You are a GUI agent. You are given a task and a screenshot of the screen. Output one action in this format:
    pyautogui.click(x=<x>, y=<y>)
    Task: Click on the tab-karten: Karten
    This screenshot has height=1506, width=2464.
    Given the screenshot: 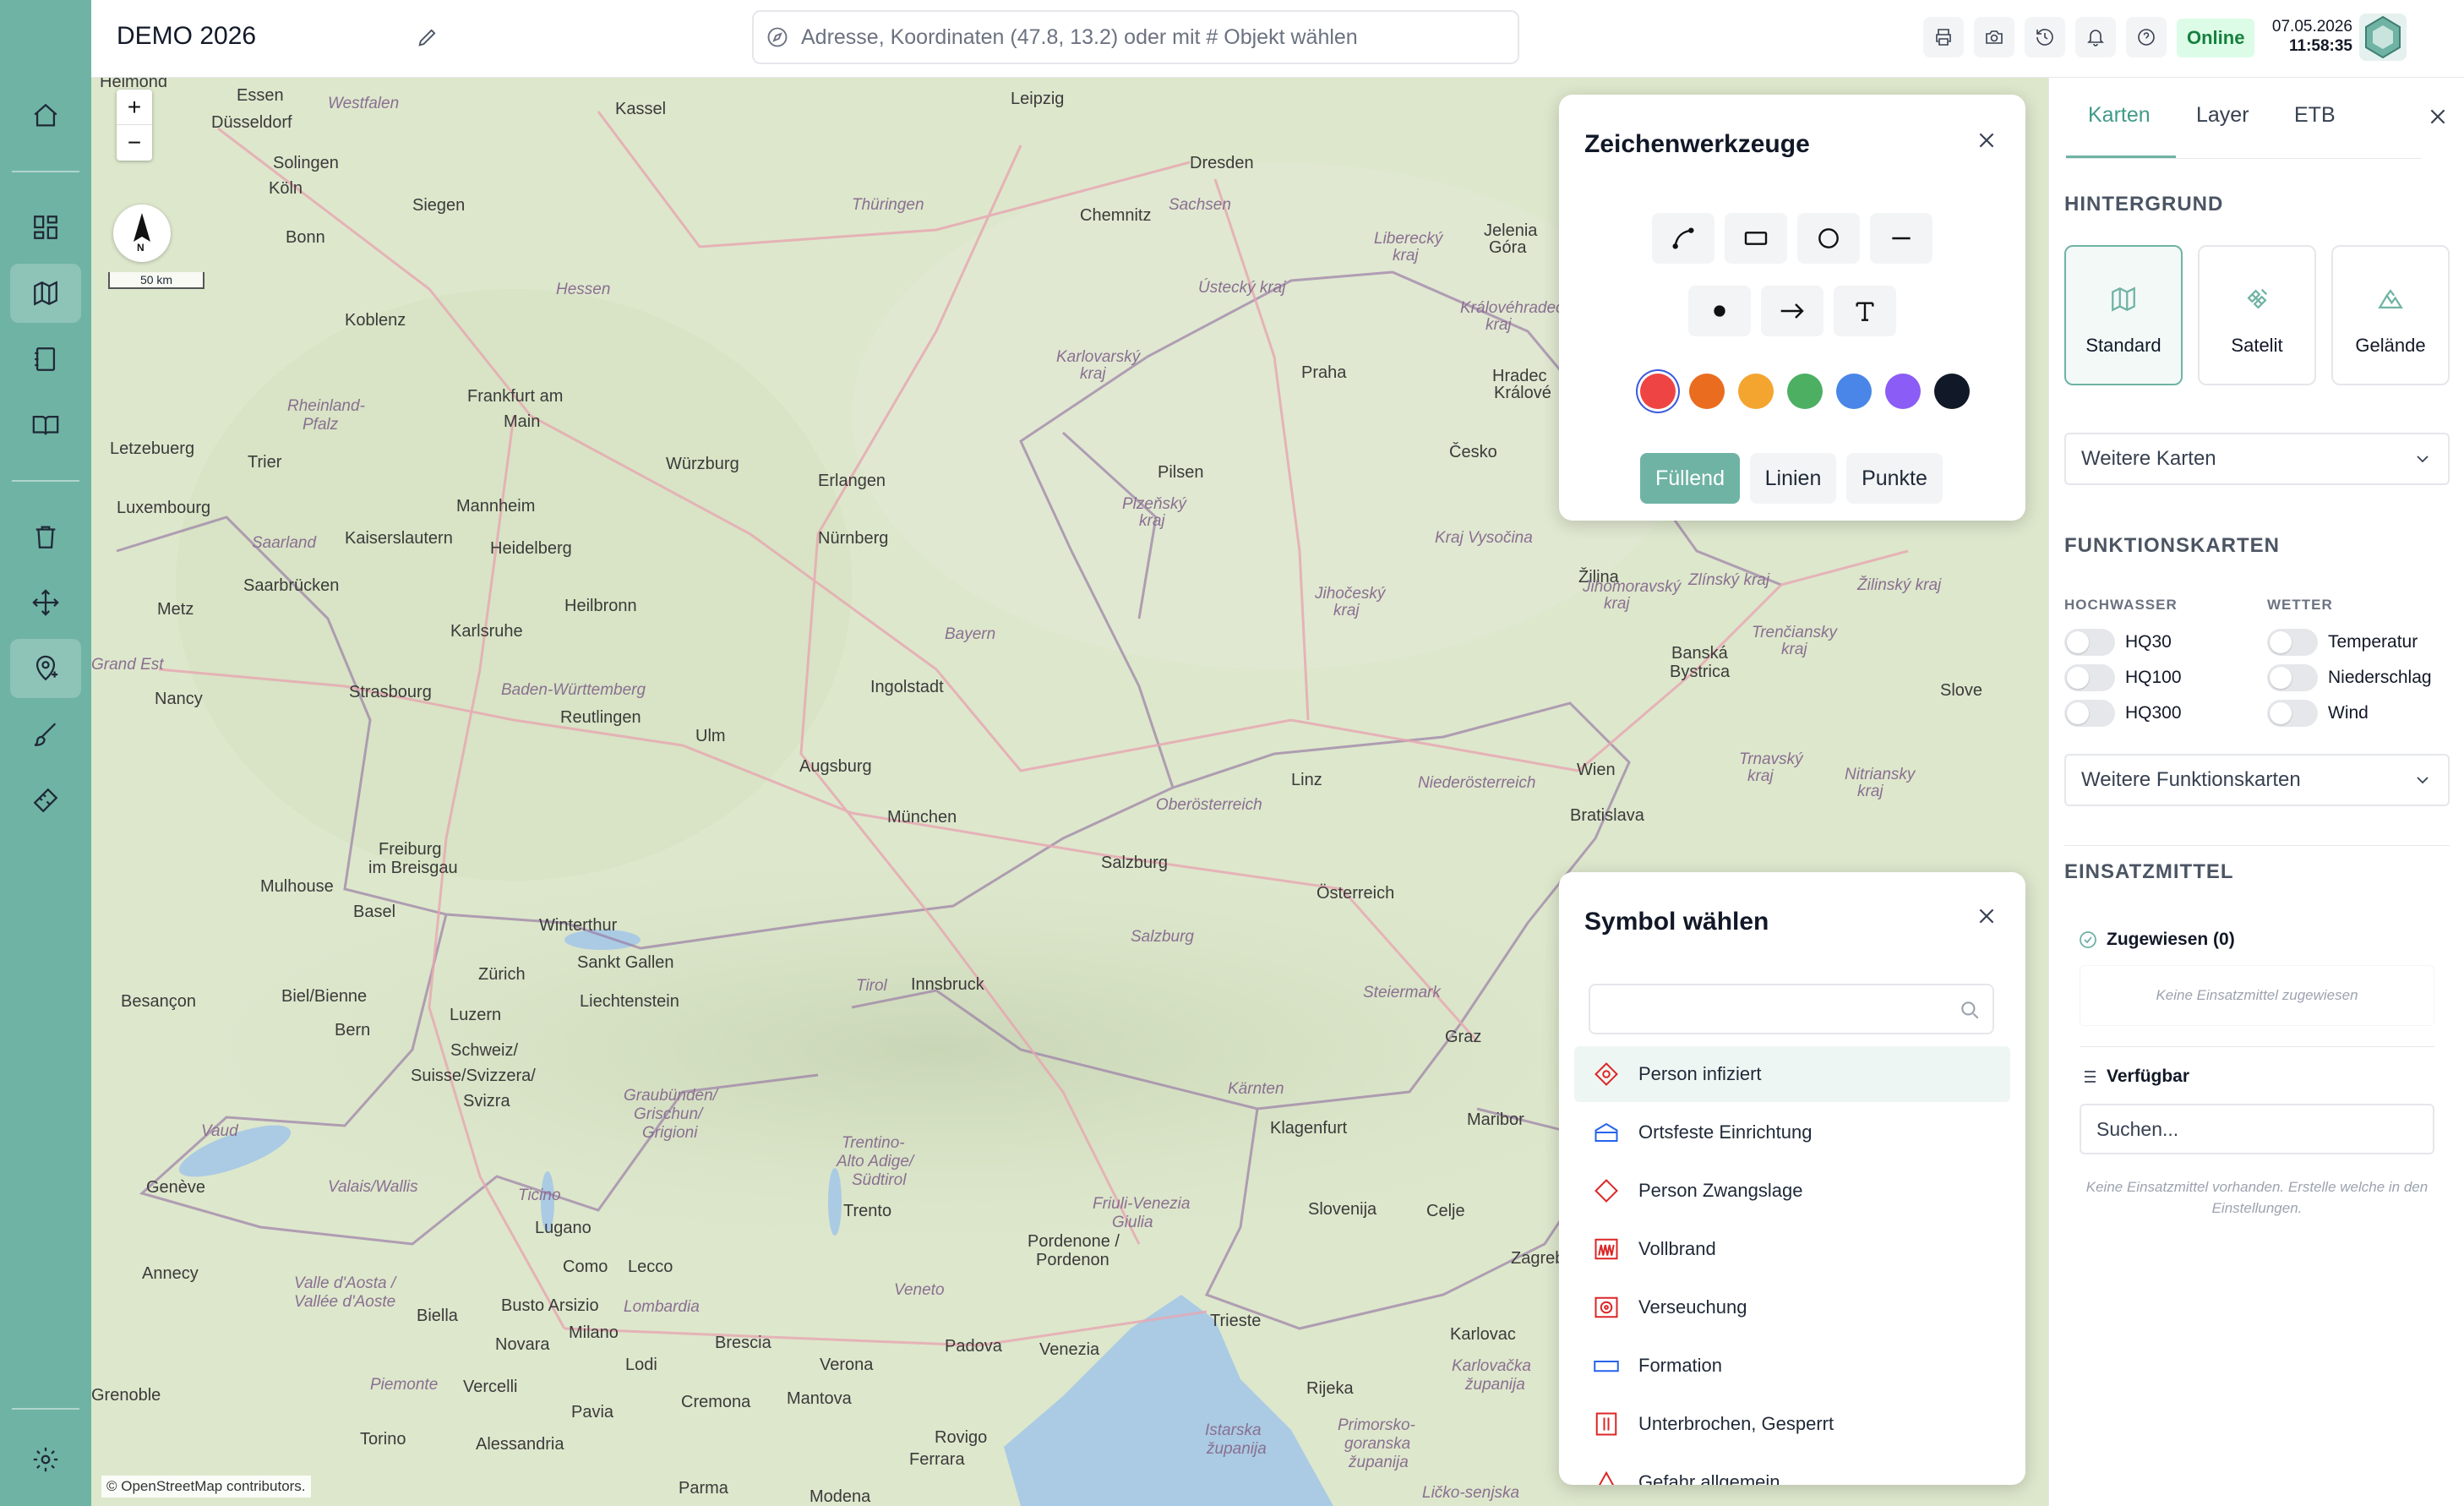 What is the action you would take?
    pyautogui.click(x=2120, y=115)
    